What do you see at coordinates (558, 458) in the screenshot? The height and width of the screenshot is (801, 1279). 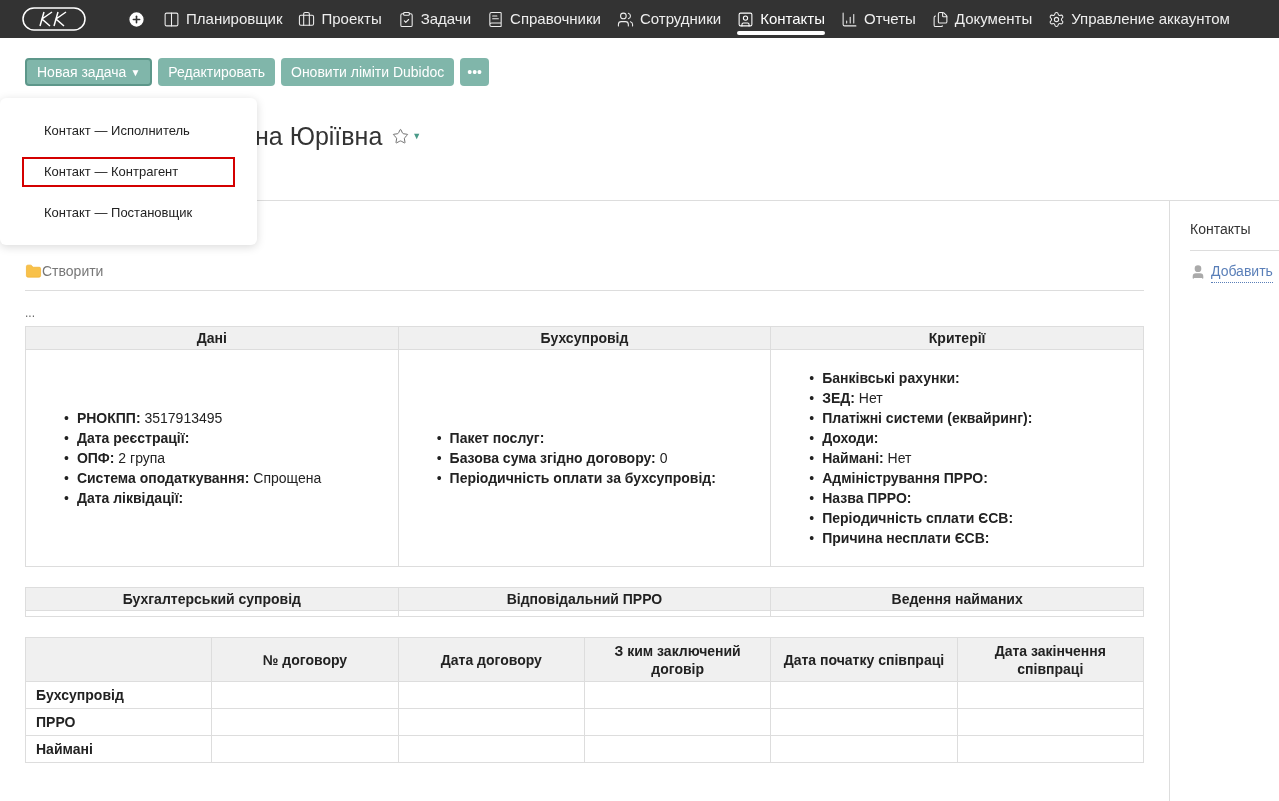 I see `field-item: Базова сума згідно договору: 0` at bounding box center [558, 458].